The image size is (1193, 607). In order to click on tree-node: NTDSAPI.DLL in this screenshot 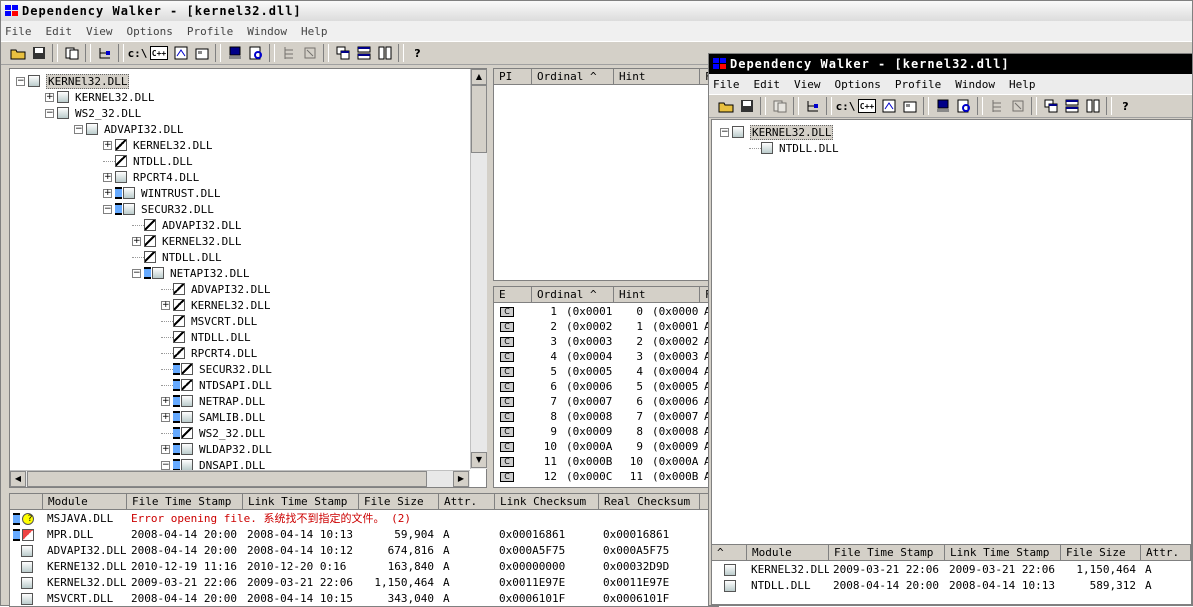, I will do `click(216, 385)`.